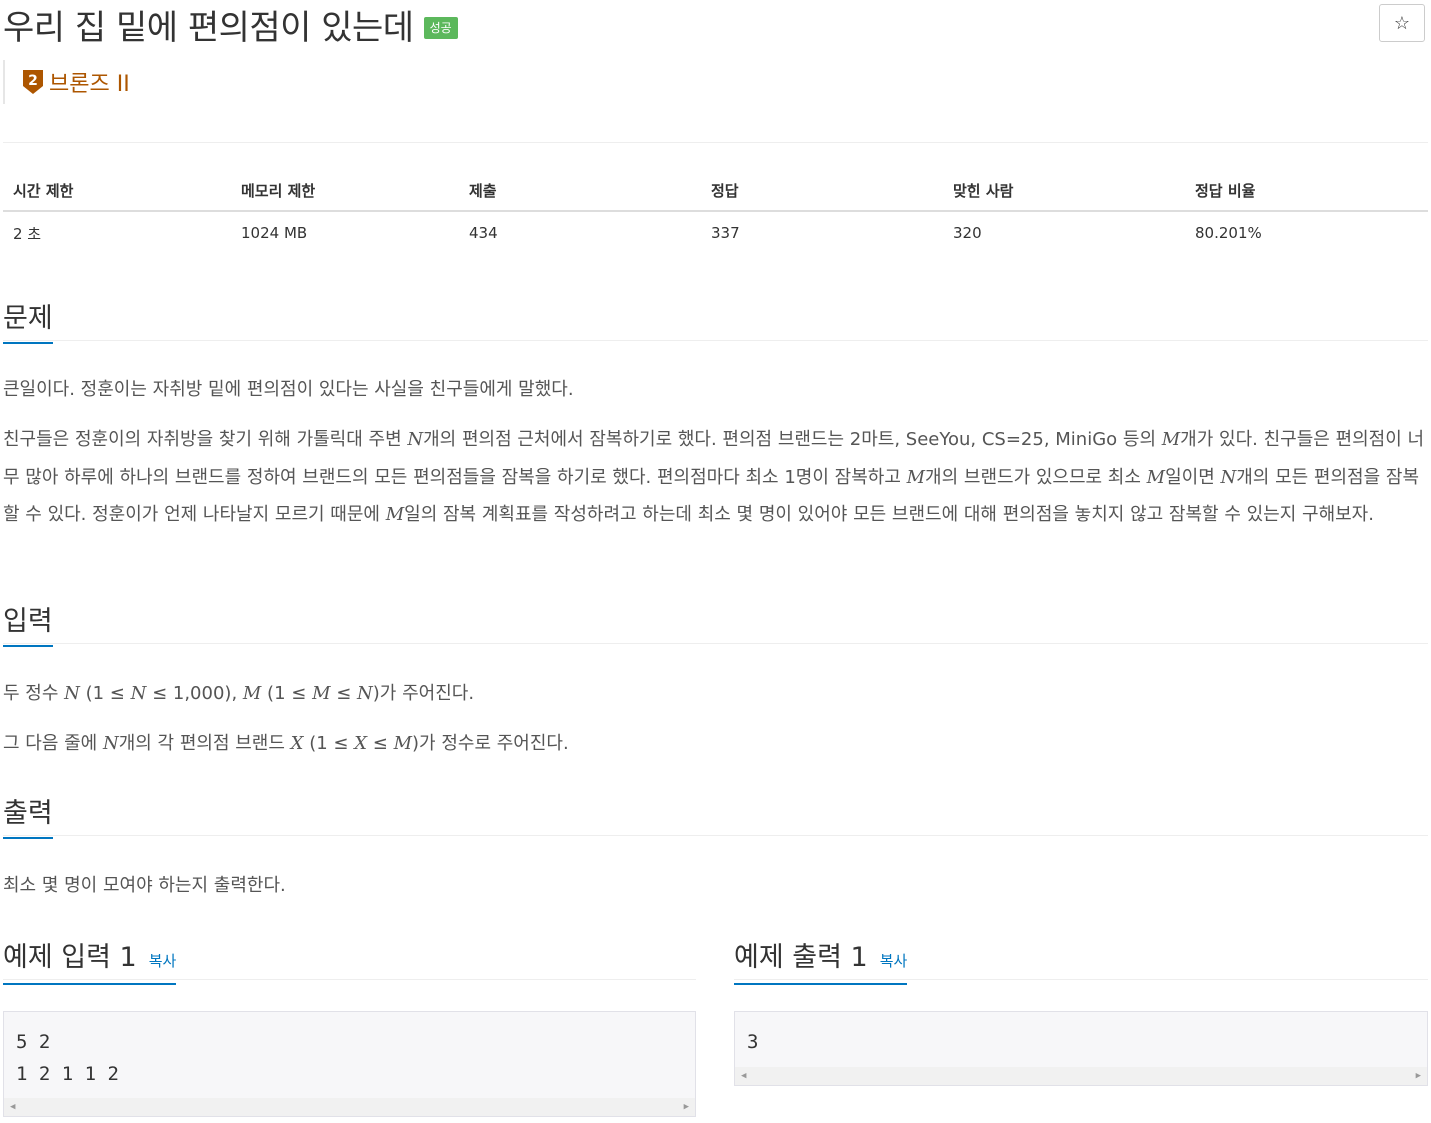  I want to click on header-accepted: 정답, so click(822, 191).